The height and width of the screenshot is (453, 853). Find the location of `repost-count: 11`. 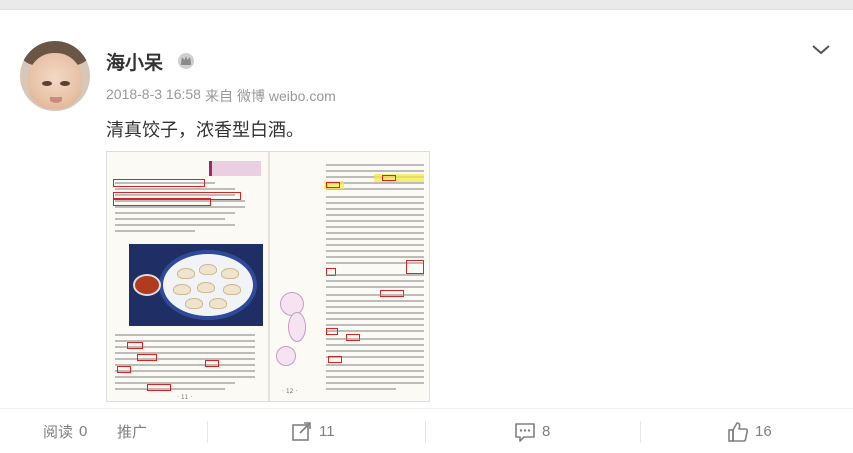

repost-count: 11 is located at coordinates (327, 431).